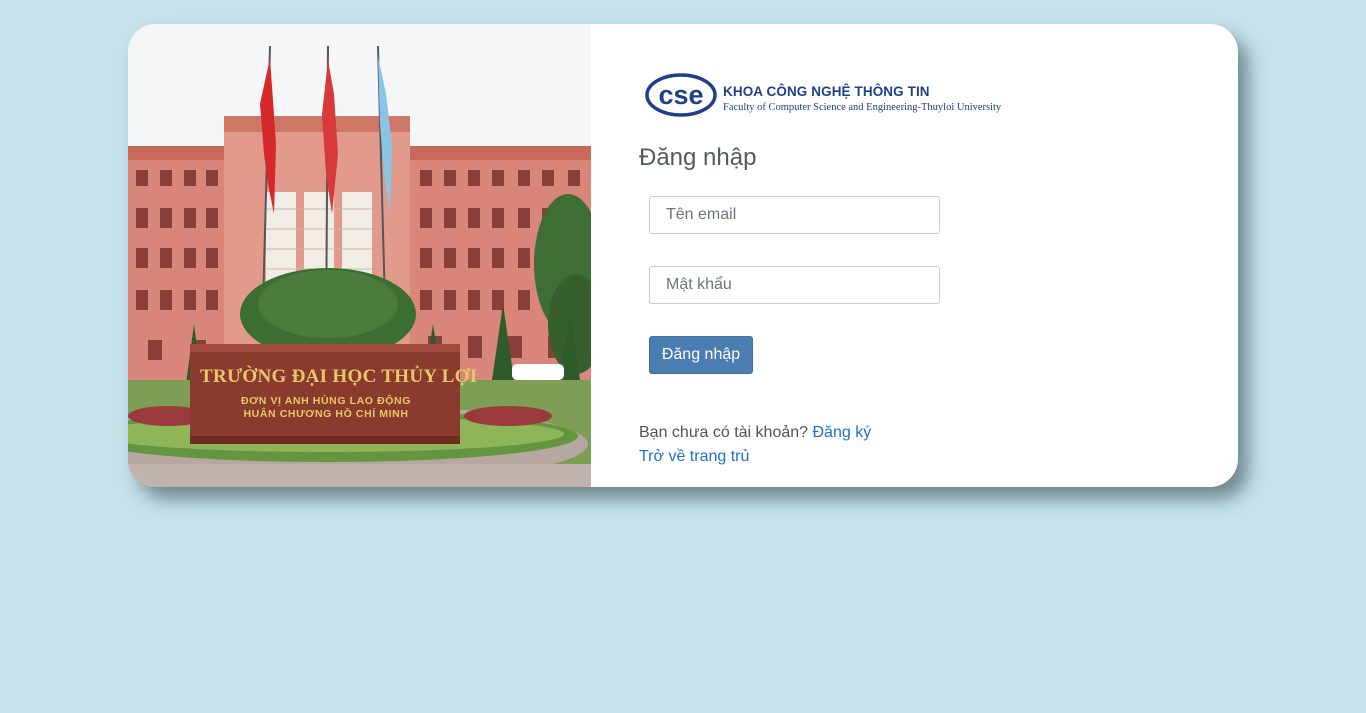 The width and height of the screenshot is (1366, 713). I want to click on signup-link: Đăng ký, so click(842, 432).